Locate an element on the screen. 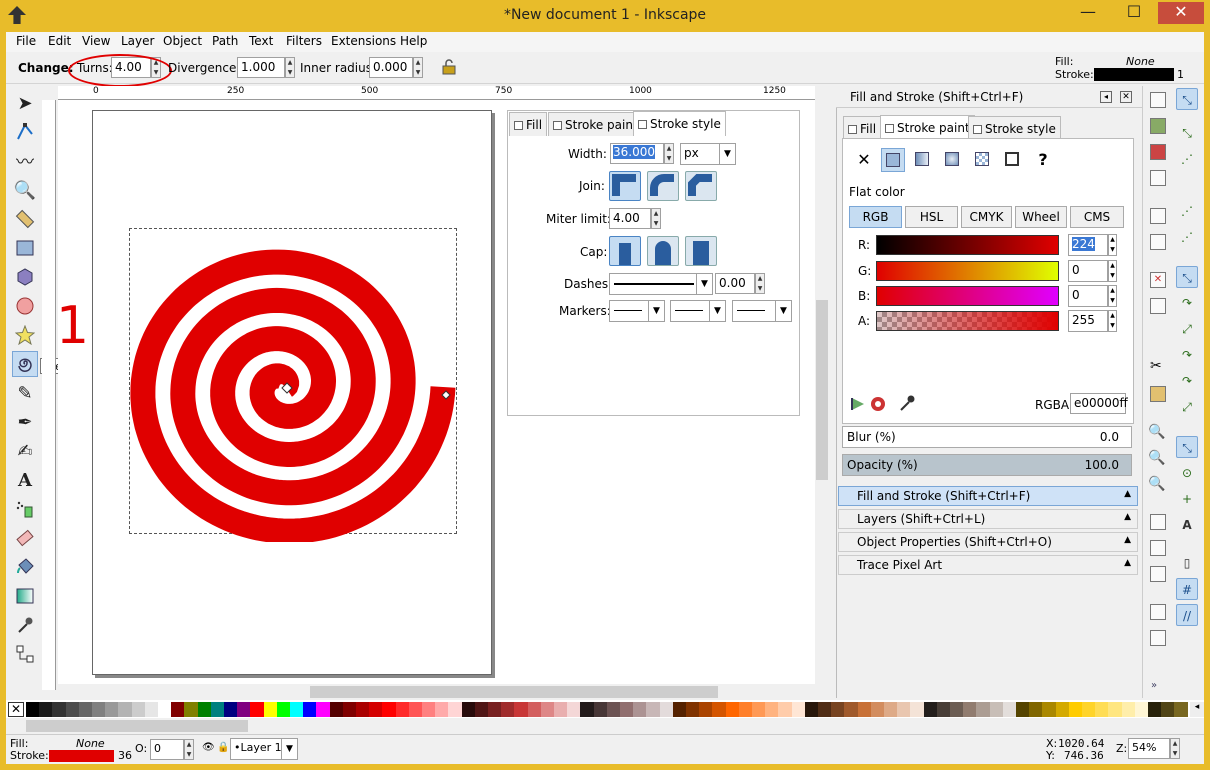 The image size is (1210, 770). 3d-box-tool-icon is located at coordinates (25, 277).